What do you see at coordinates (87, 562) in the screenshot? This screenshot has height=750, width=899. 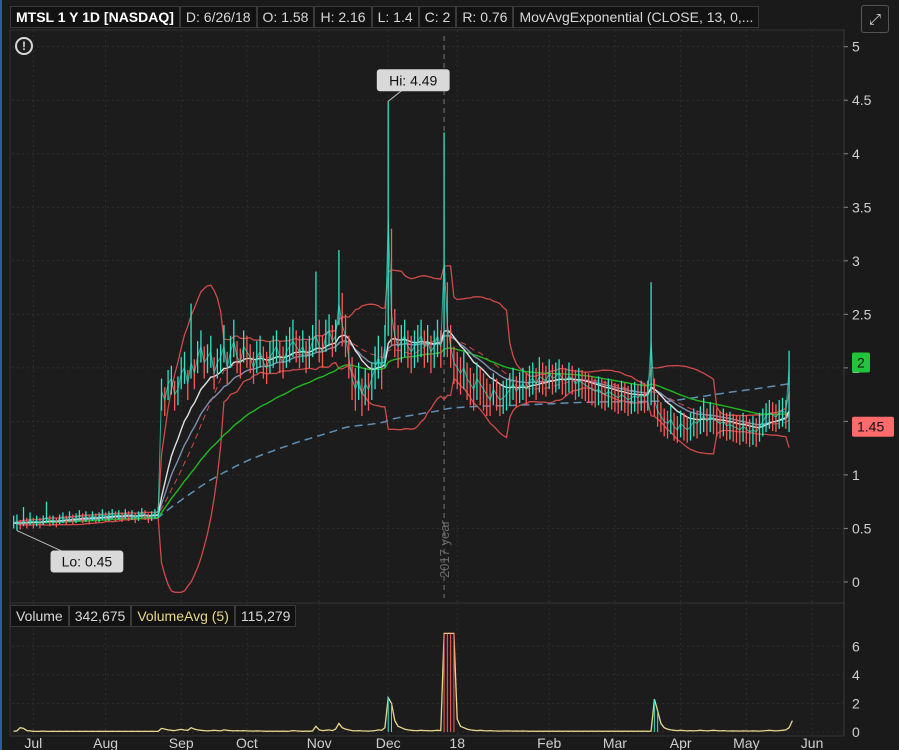 I see `lo-callout-text: Lo: 0.45` at bounding box center [87, 562].